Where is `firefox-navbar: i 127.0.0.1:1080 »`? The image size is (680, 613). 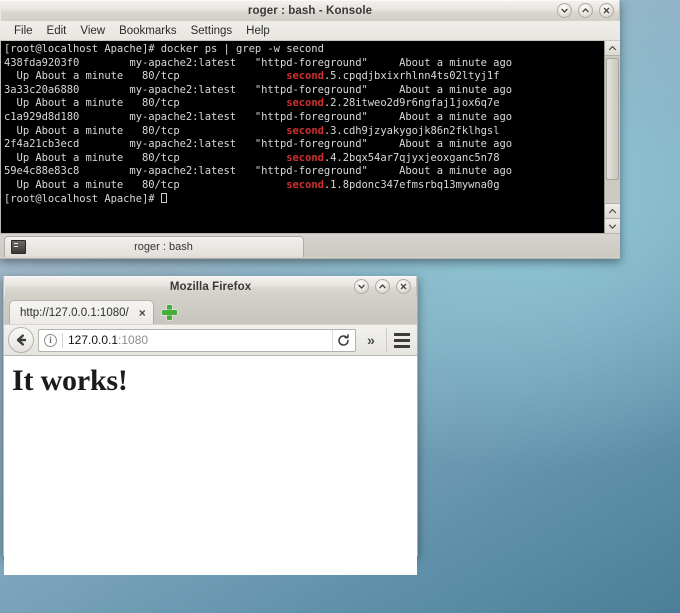 firefox-navbar: i 127.0.0.1:1080 » is located at coordinates (210, 340).